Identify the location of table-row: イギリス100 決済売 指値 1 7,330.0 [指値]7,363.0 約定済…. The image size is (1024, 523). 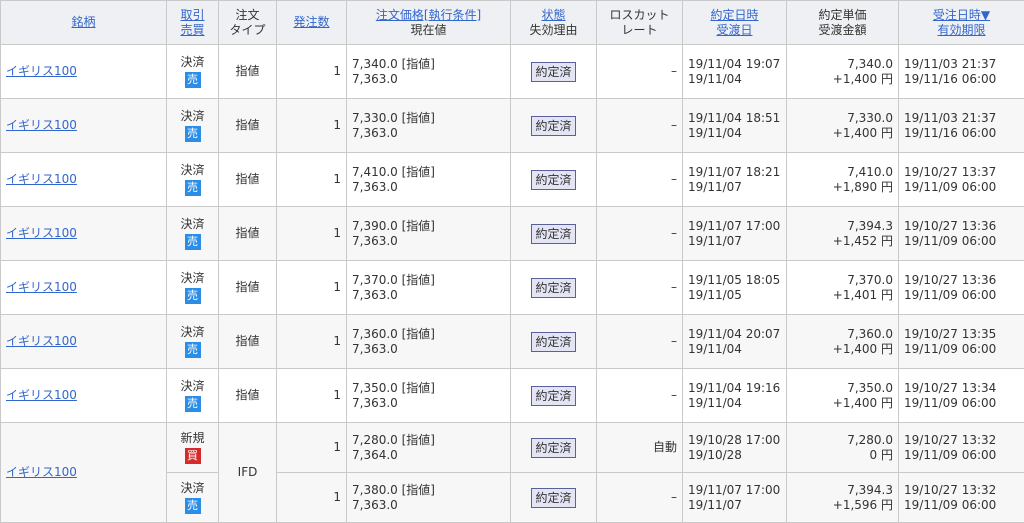
(512, 126).